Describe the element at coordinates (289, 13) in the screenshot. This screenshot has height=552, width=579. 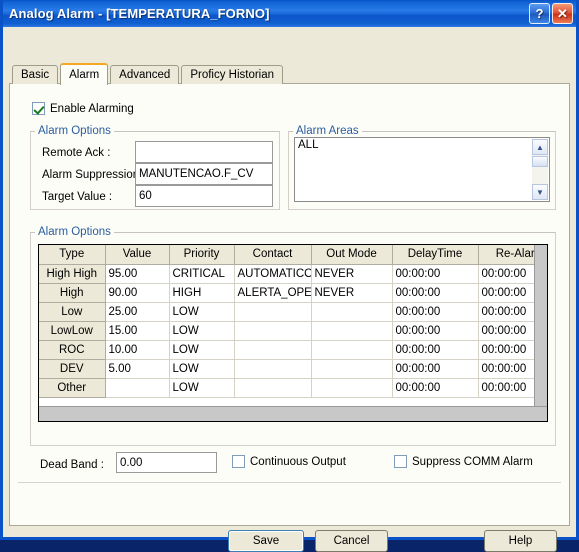
I see `title-bar: Analog Alarm - [TEMPERATURA_FORNO] ? ✕` at that location.